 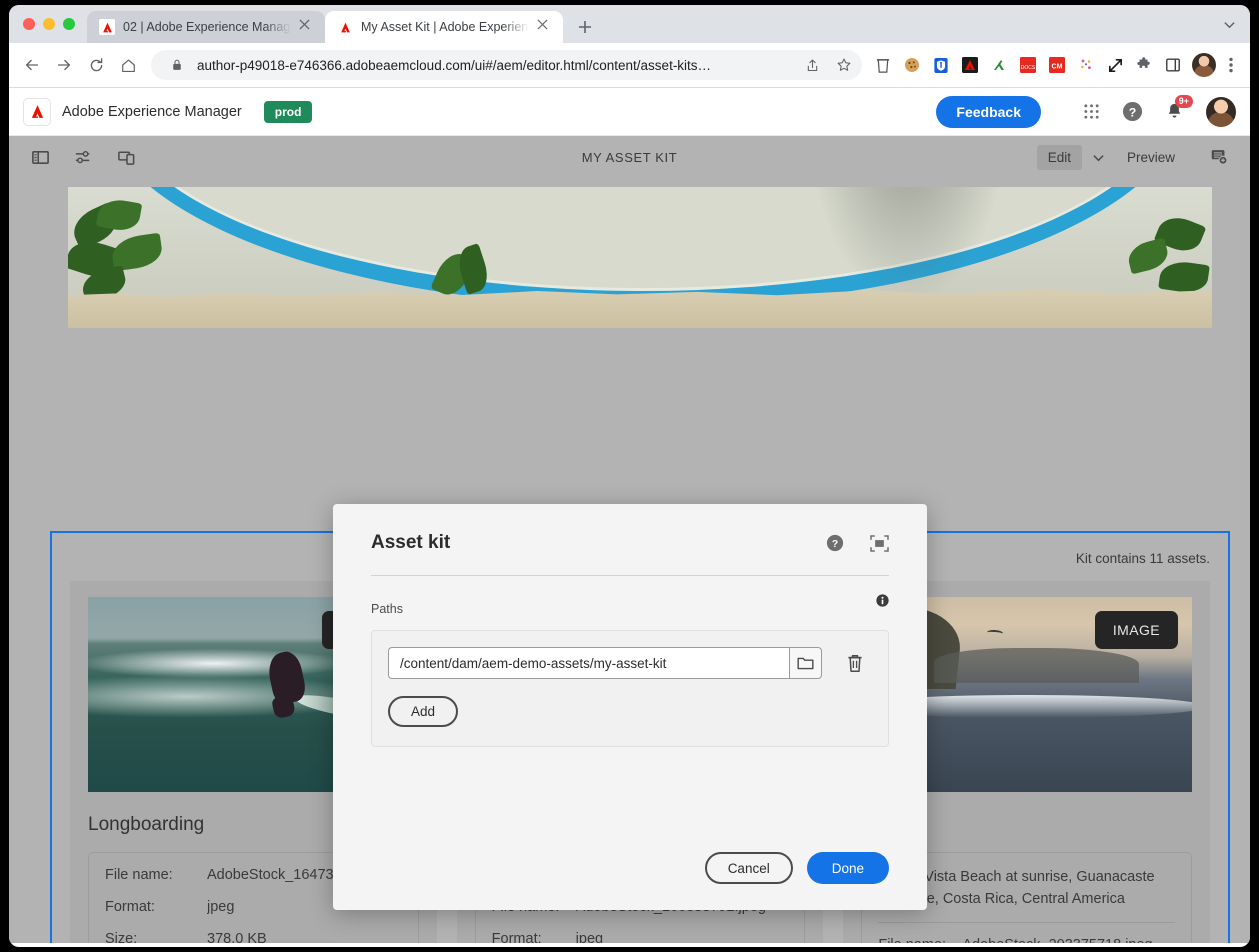 What do you see at coordinates (970, 65) in the screenshot?
I see `adobe-extension-icon` at bounding box center [970, 65].